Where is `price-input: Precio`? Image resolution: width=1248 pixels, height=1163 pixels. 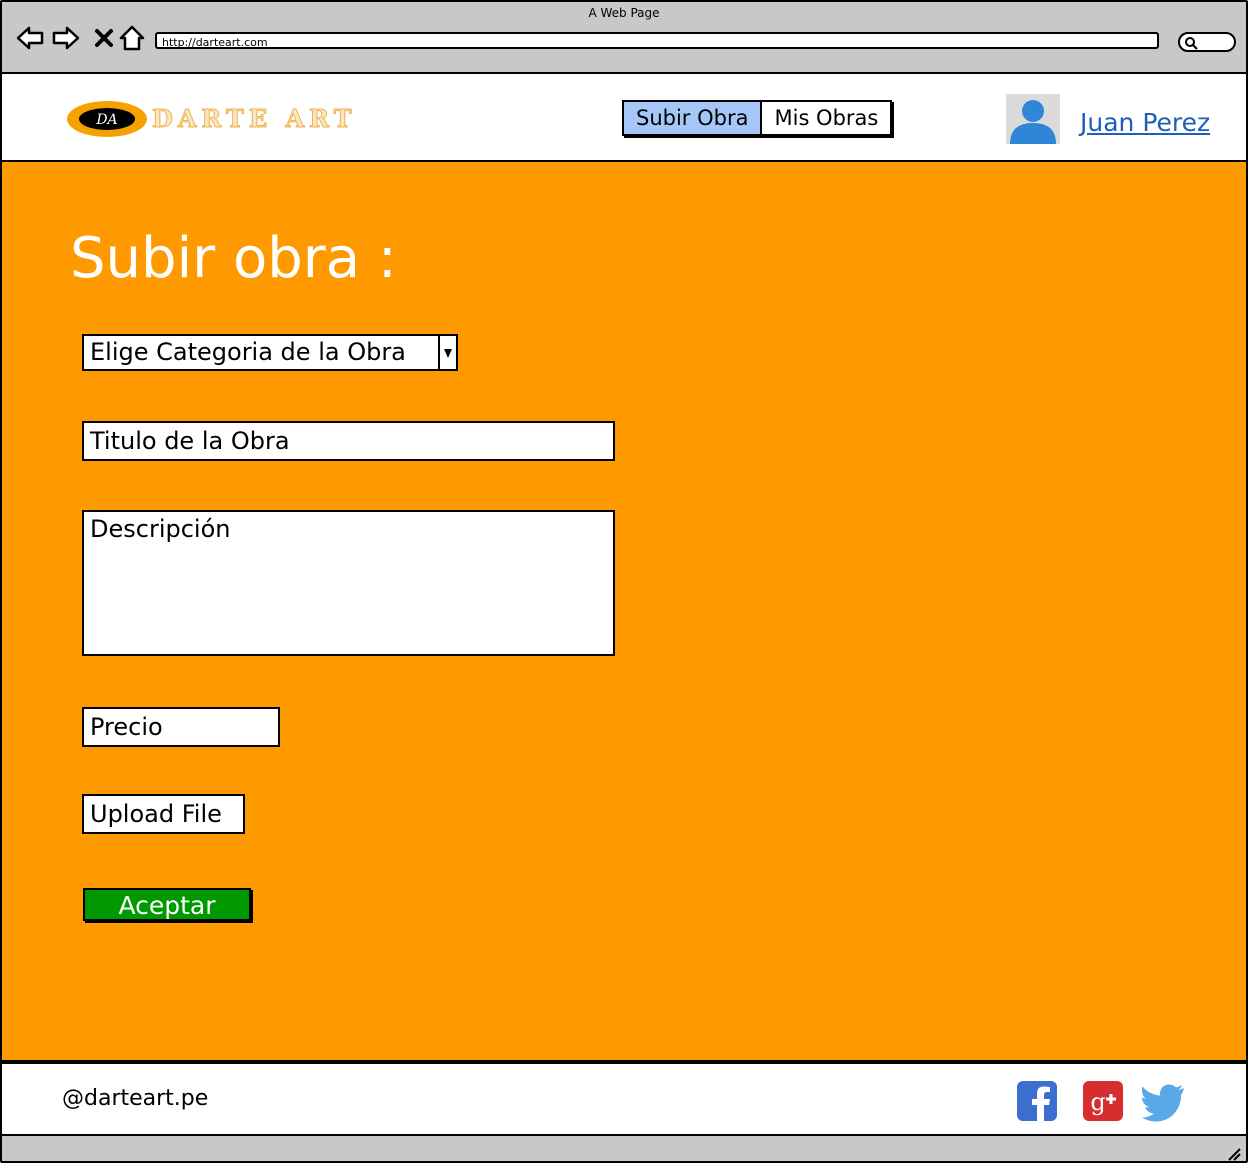
price-input: Precio is located at coordinates (181, 727).